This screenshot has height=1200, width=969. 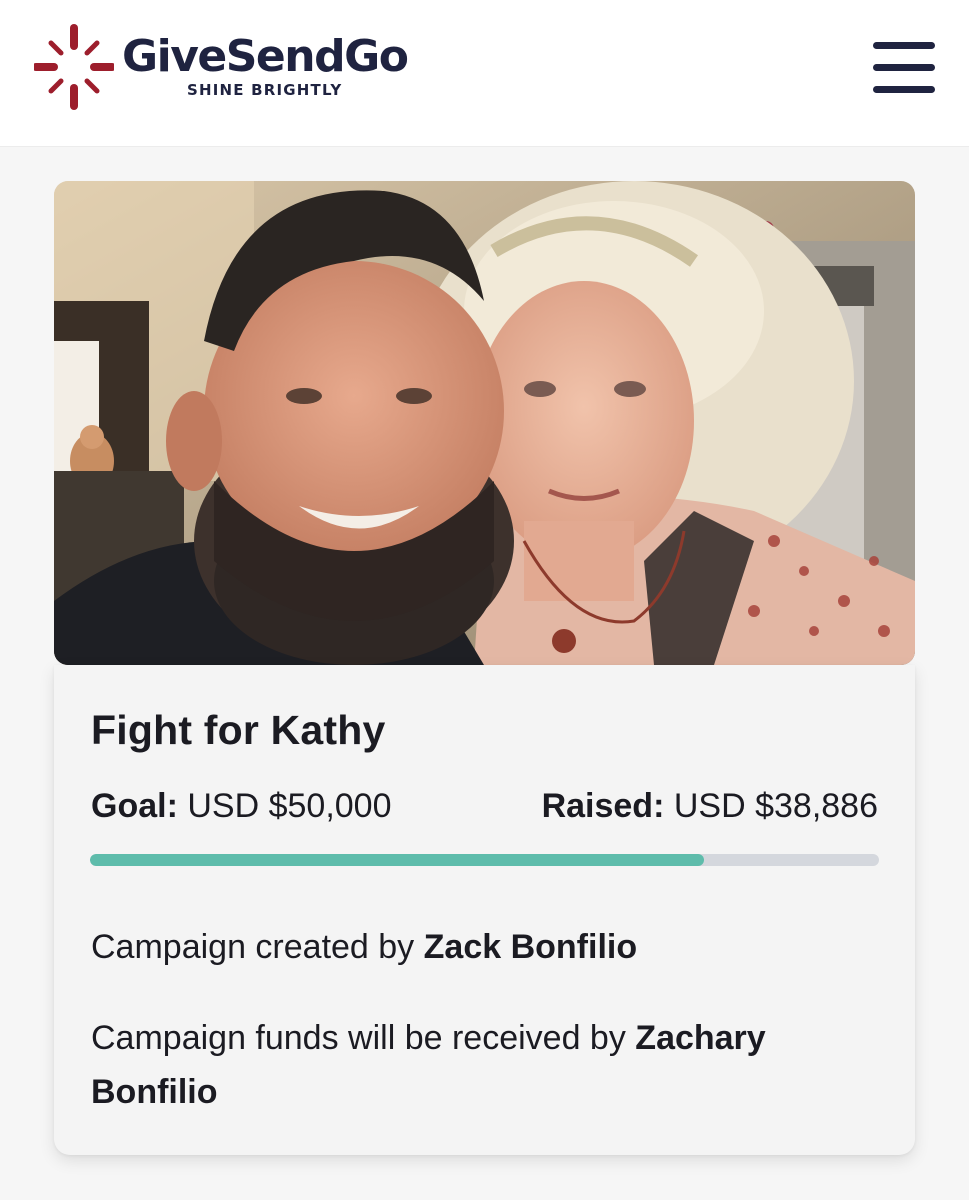 I want to click on site-logo: GiveSendGo SHINE BRIGHTLY, so click(x=221, y=67).